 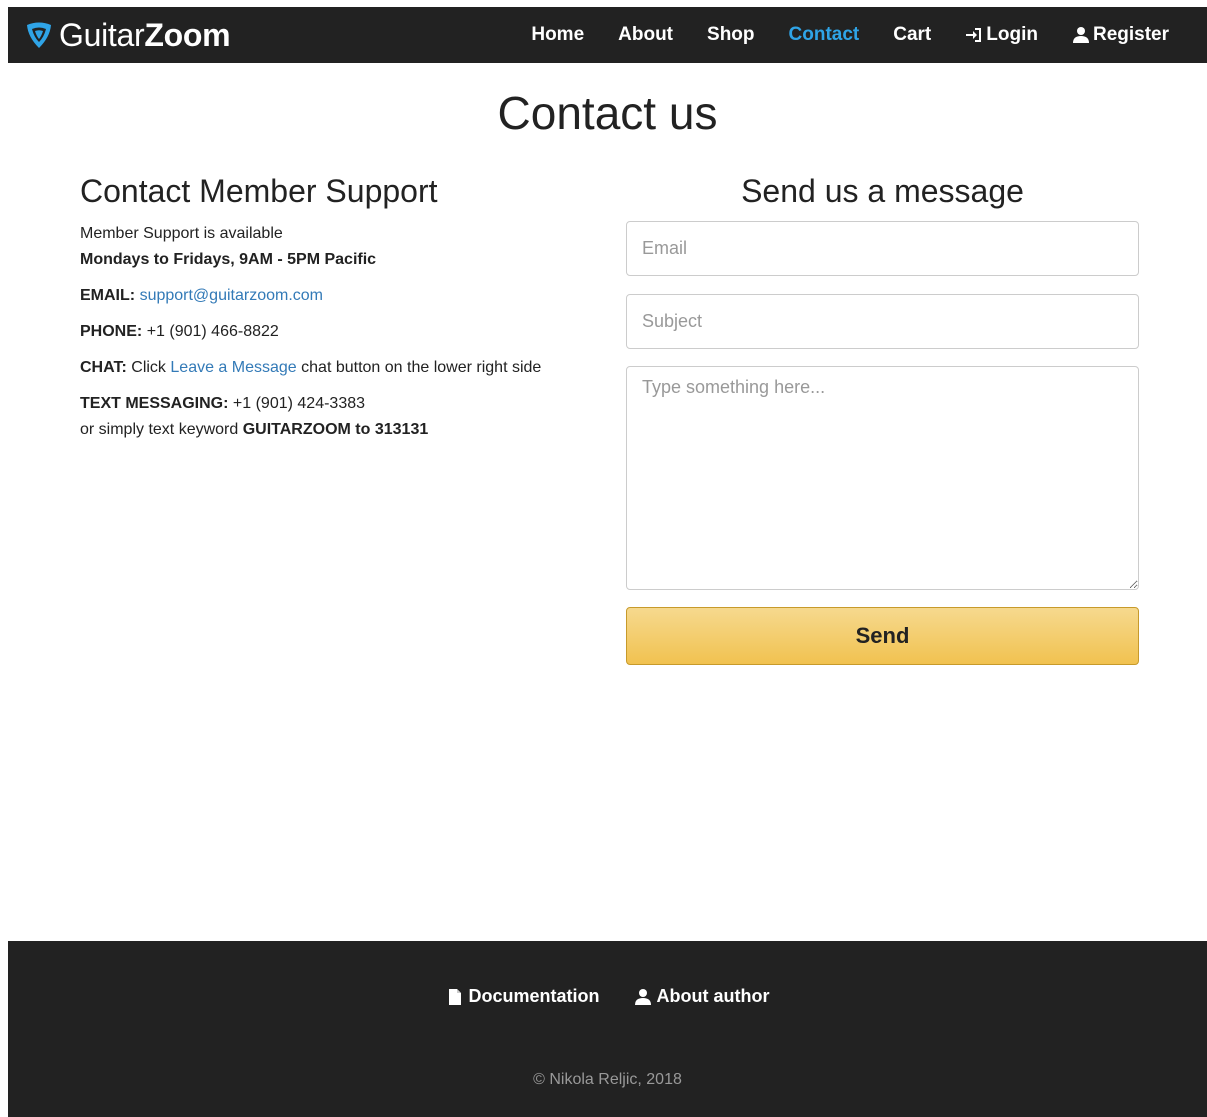 What do you see at coordinates (713, 996) in the screenshot?
I see `about-author-label: About author` at bounding box center [713, 996].